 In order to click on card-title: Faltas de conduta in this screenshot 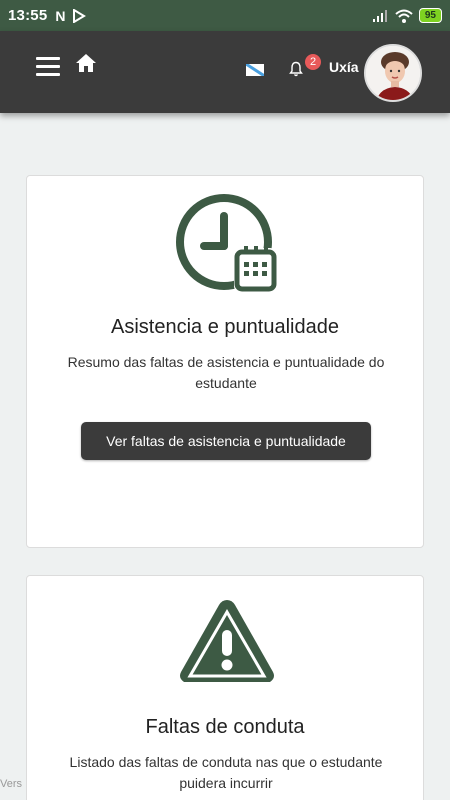, I will do `click(225, 727)`.